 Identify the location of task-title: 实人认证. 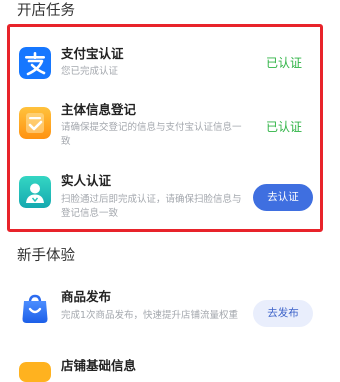
(86, 180).